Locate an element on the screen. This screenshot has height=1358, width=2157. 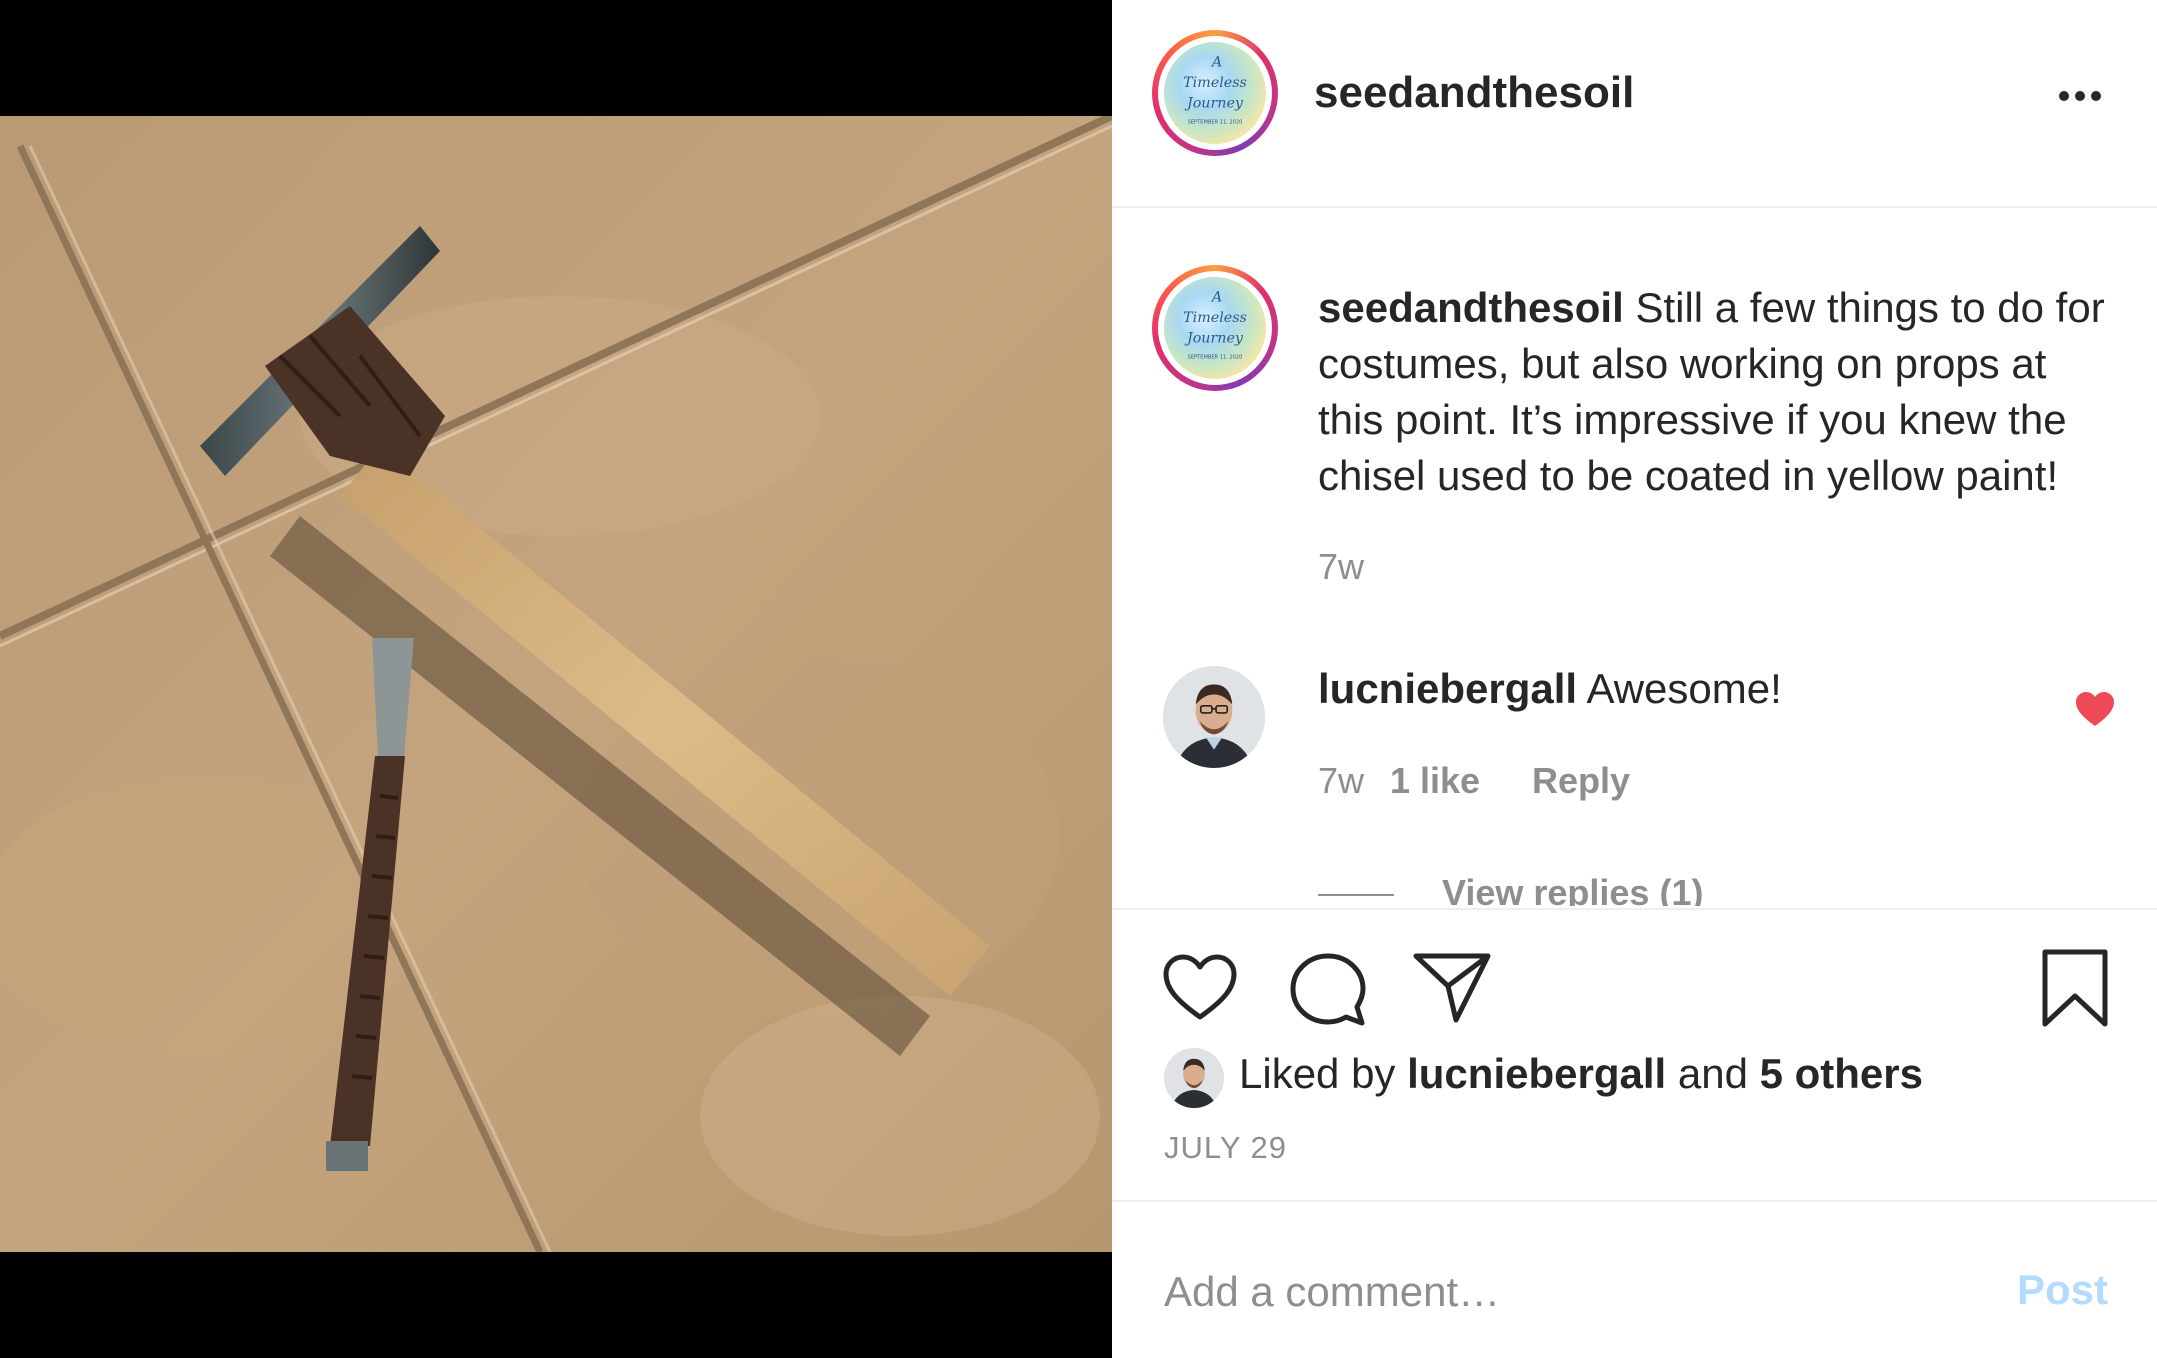
view-replies-button: View replies (1) is located at coordinates (1568, 886).